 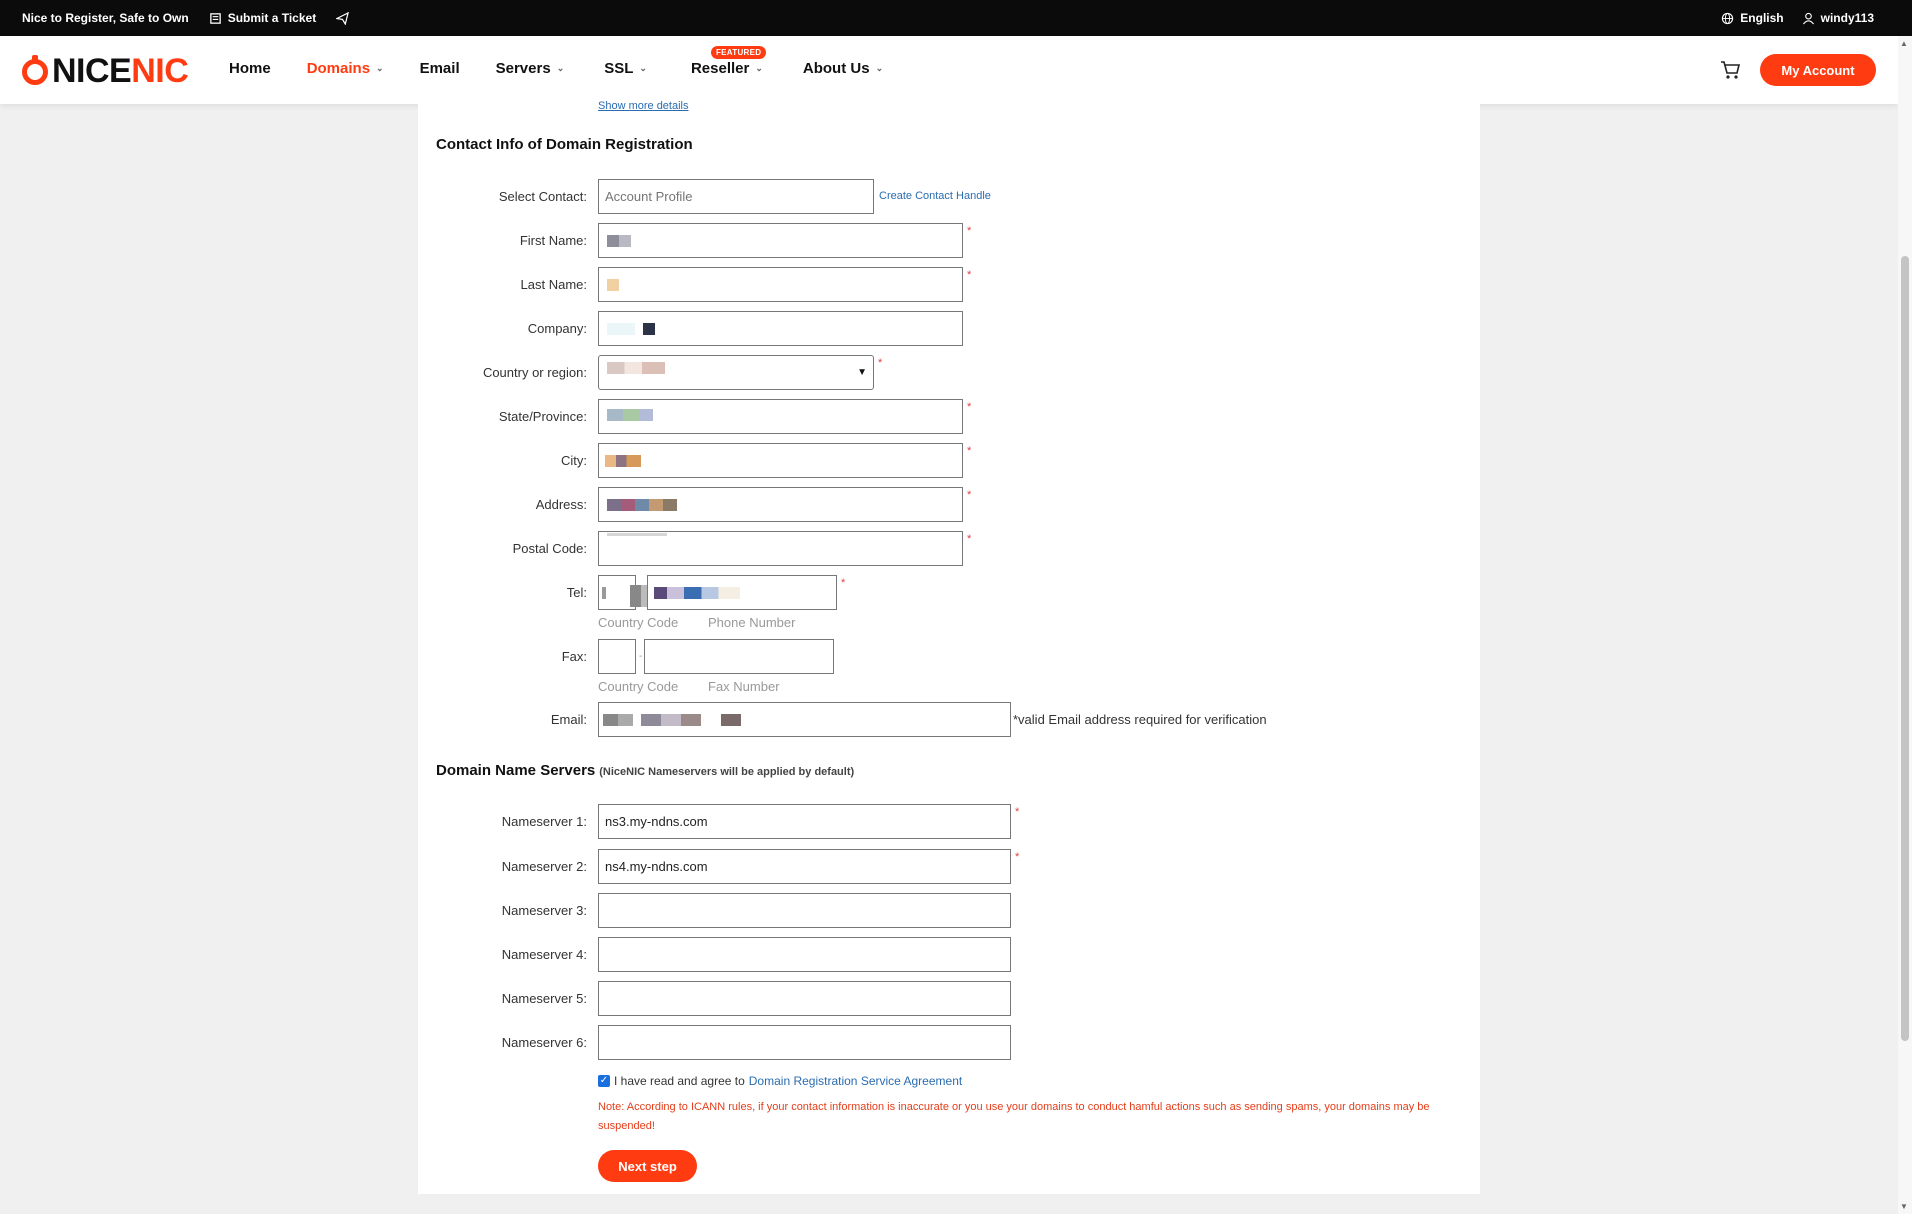 I want to click on cart-icon, so click(x=1731, y=70).